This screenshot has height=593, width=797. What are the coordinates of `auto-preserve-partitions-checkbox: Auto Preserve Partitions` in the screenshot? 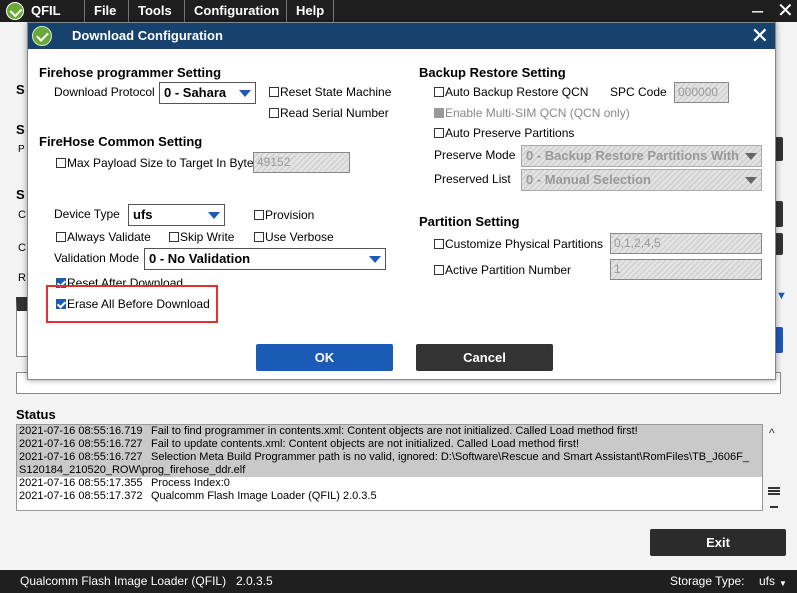 It's located at (504, 133).